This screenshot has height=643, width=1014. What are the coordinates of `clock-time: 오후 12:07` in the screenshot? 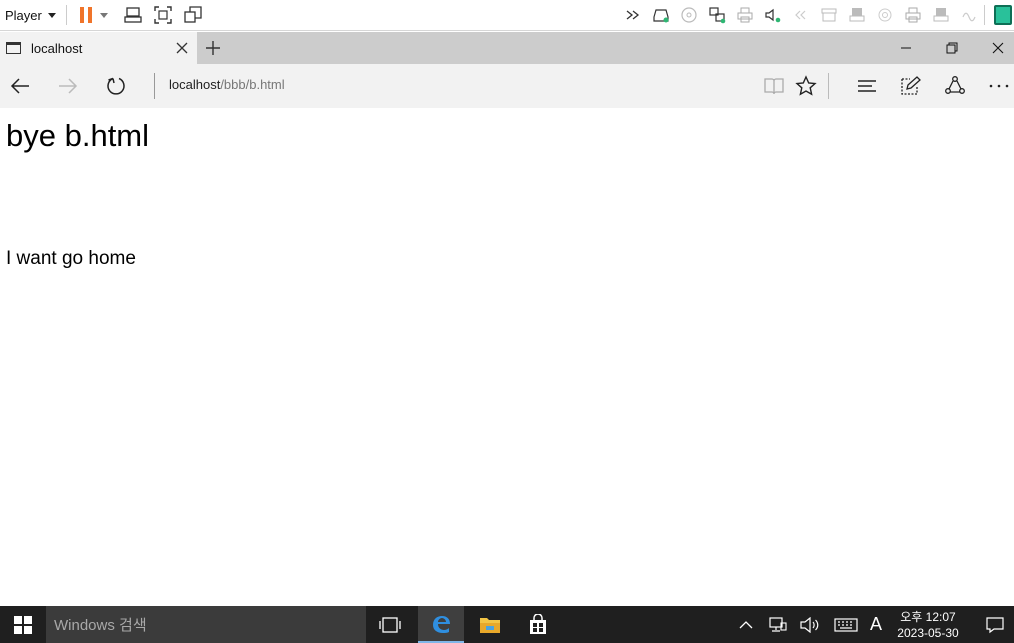 It's located at (928, 617).